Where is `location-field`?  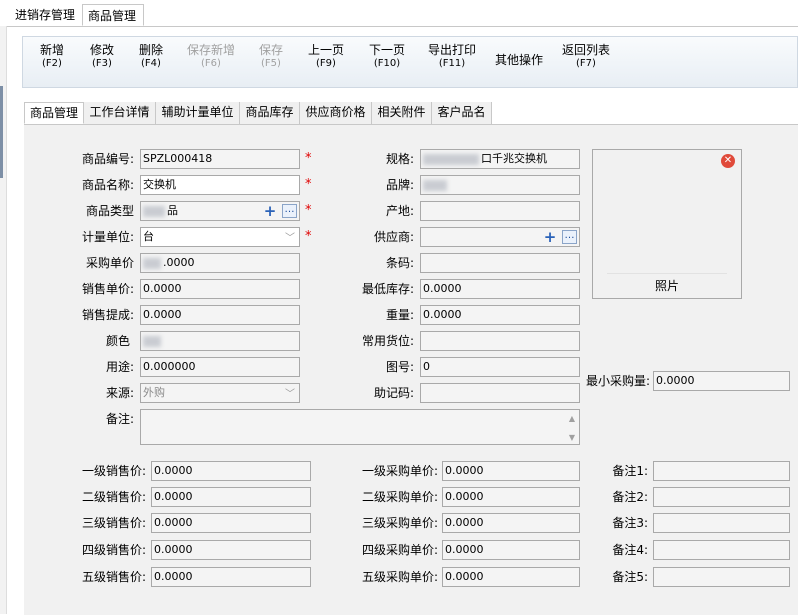
location-field is located at coordinates (500, 341).